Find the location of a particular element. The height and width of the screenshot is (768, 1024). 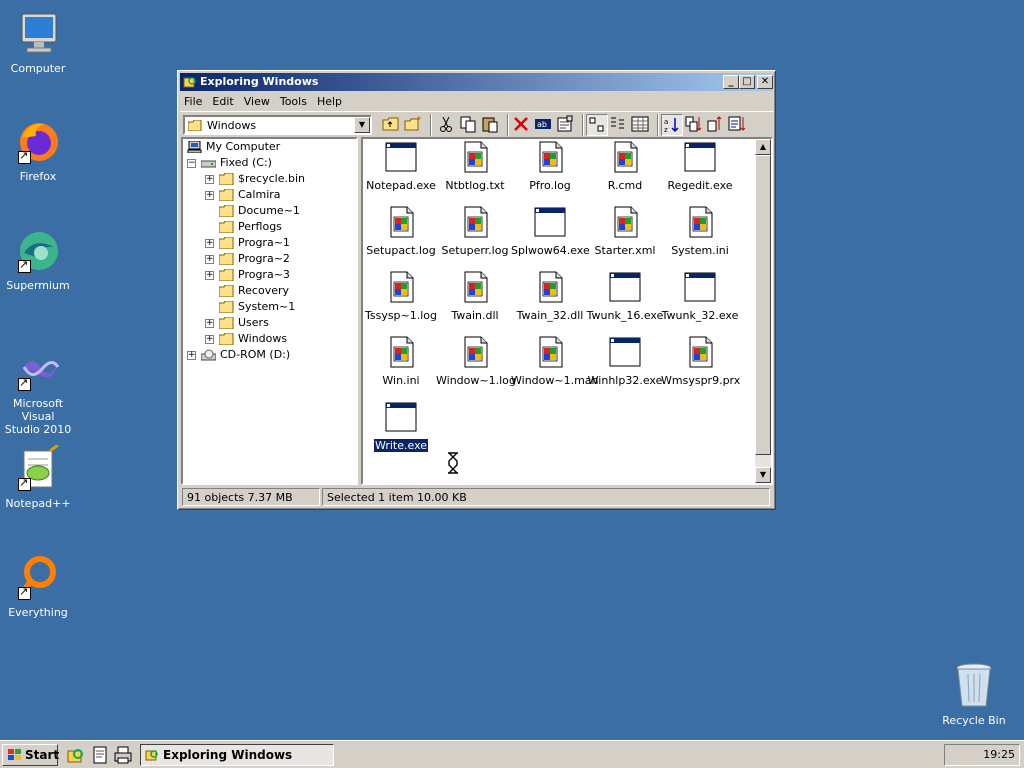

tree-item: + Users is located at coordinates (269, 323).